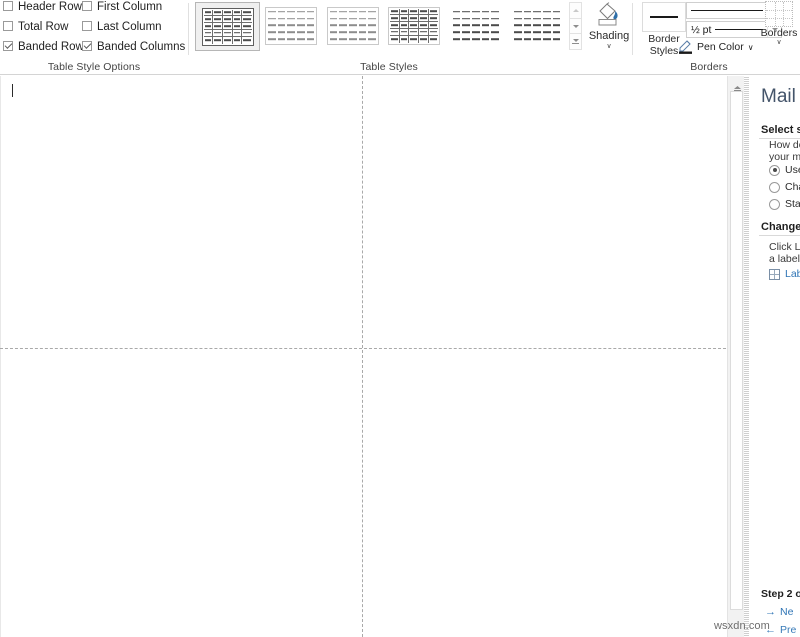 The width and height of the screenshot is (800, 637). What do you see at coordinates (784, 259) in the screenshot?
I see `task-pane-change-line2: a label` at bounding box center [784, 259].